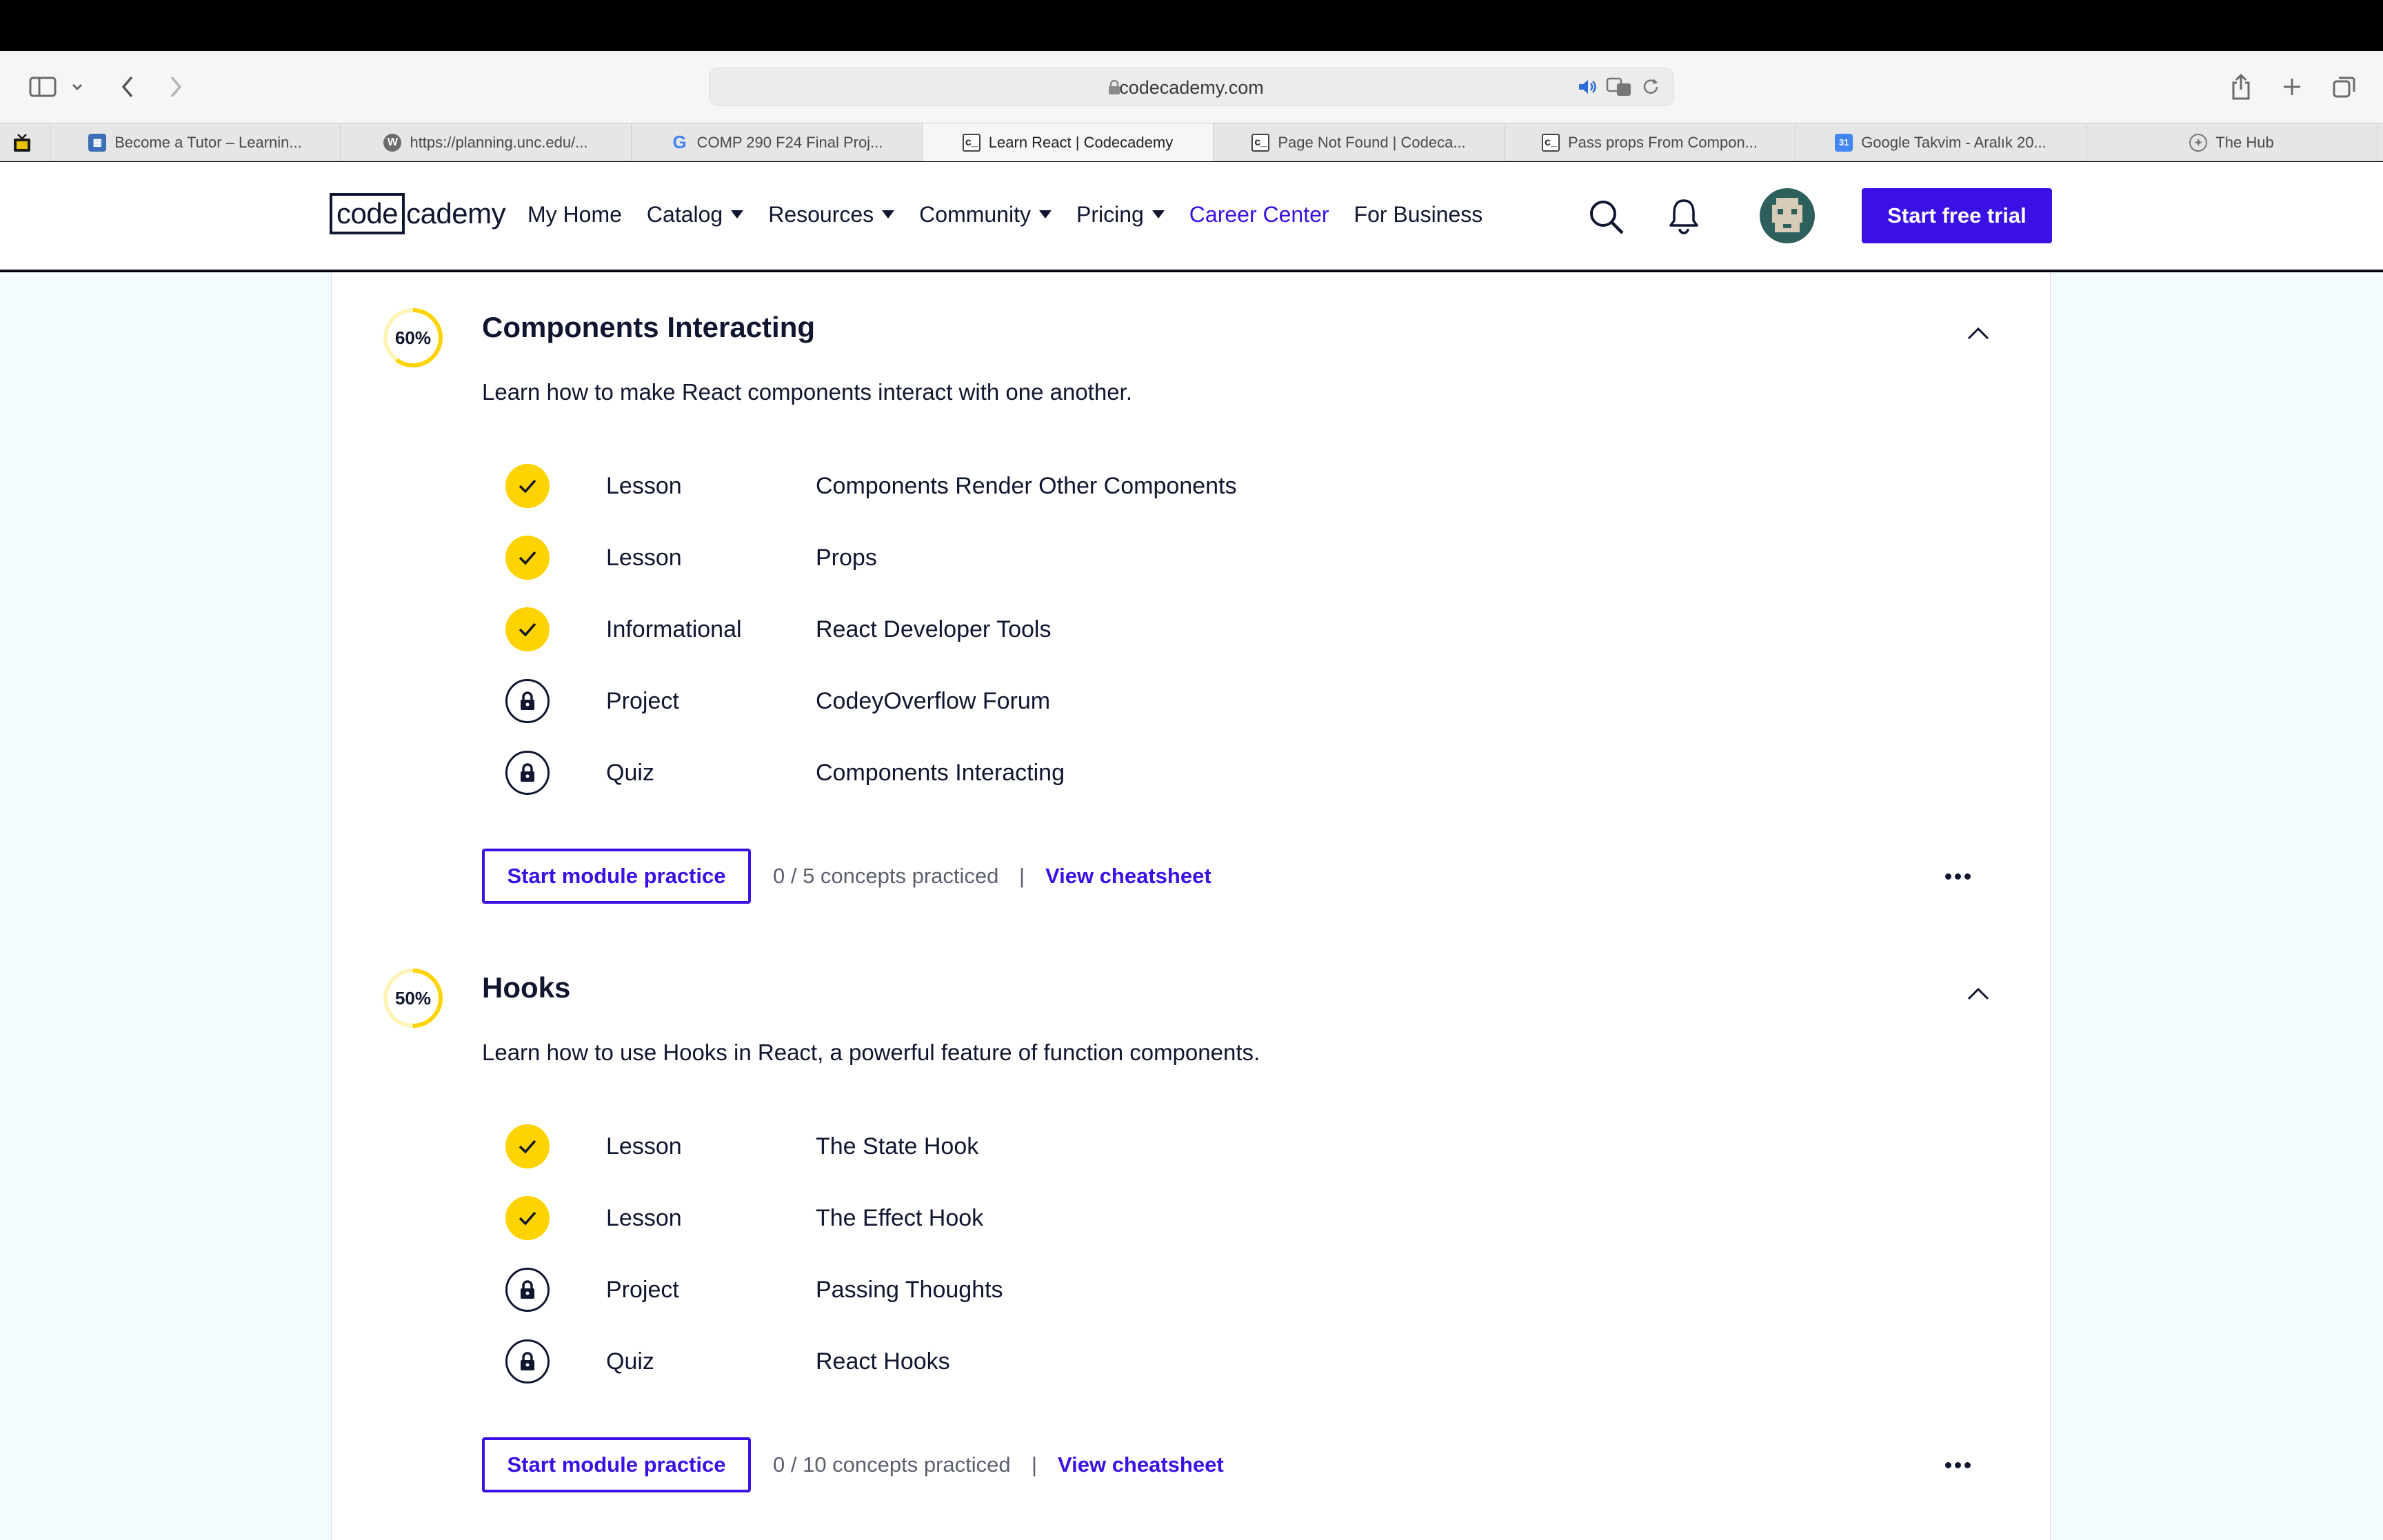 The height and width of the screenshot is (1540, 2383). Describe the element at coordinates (940, 773) in the screenshot. I see `item-title-link: Components Interacting` at that location.